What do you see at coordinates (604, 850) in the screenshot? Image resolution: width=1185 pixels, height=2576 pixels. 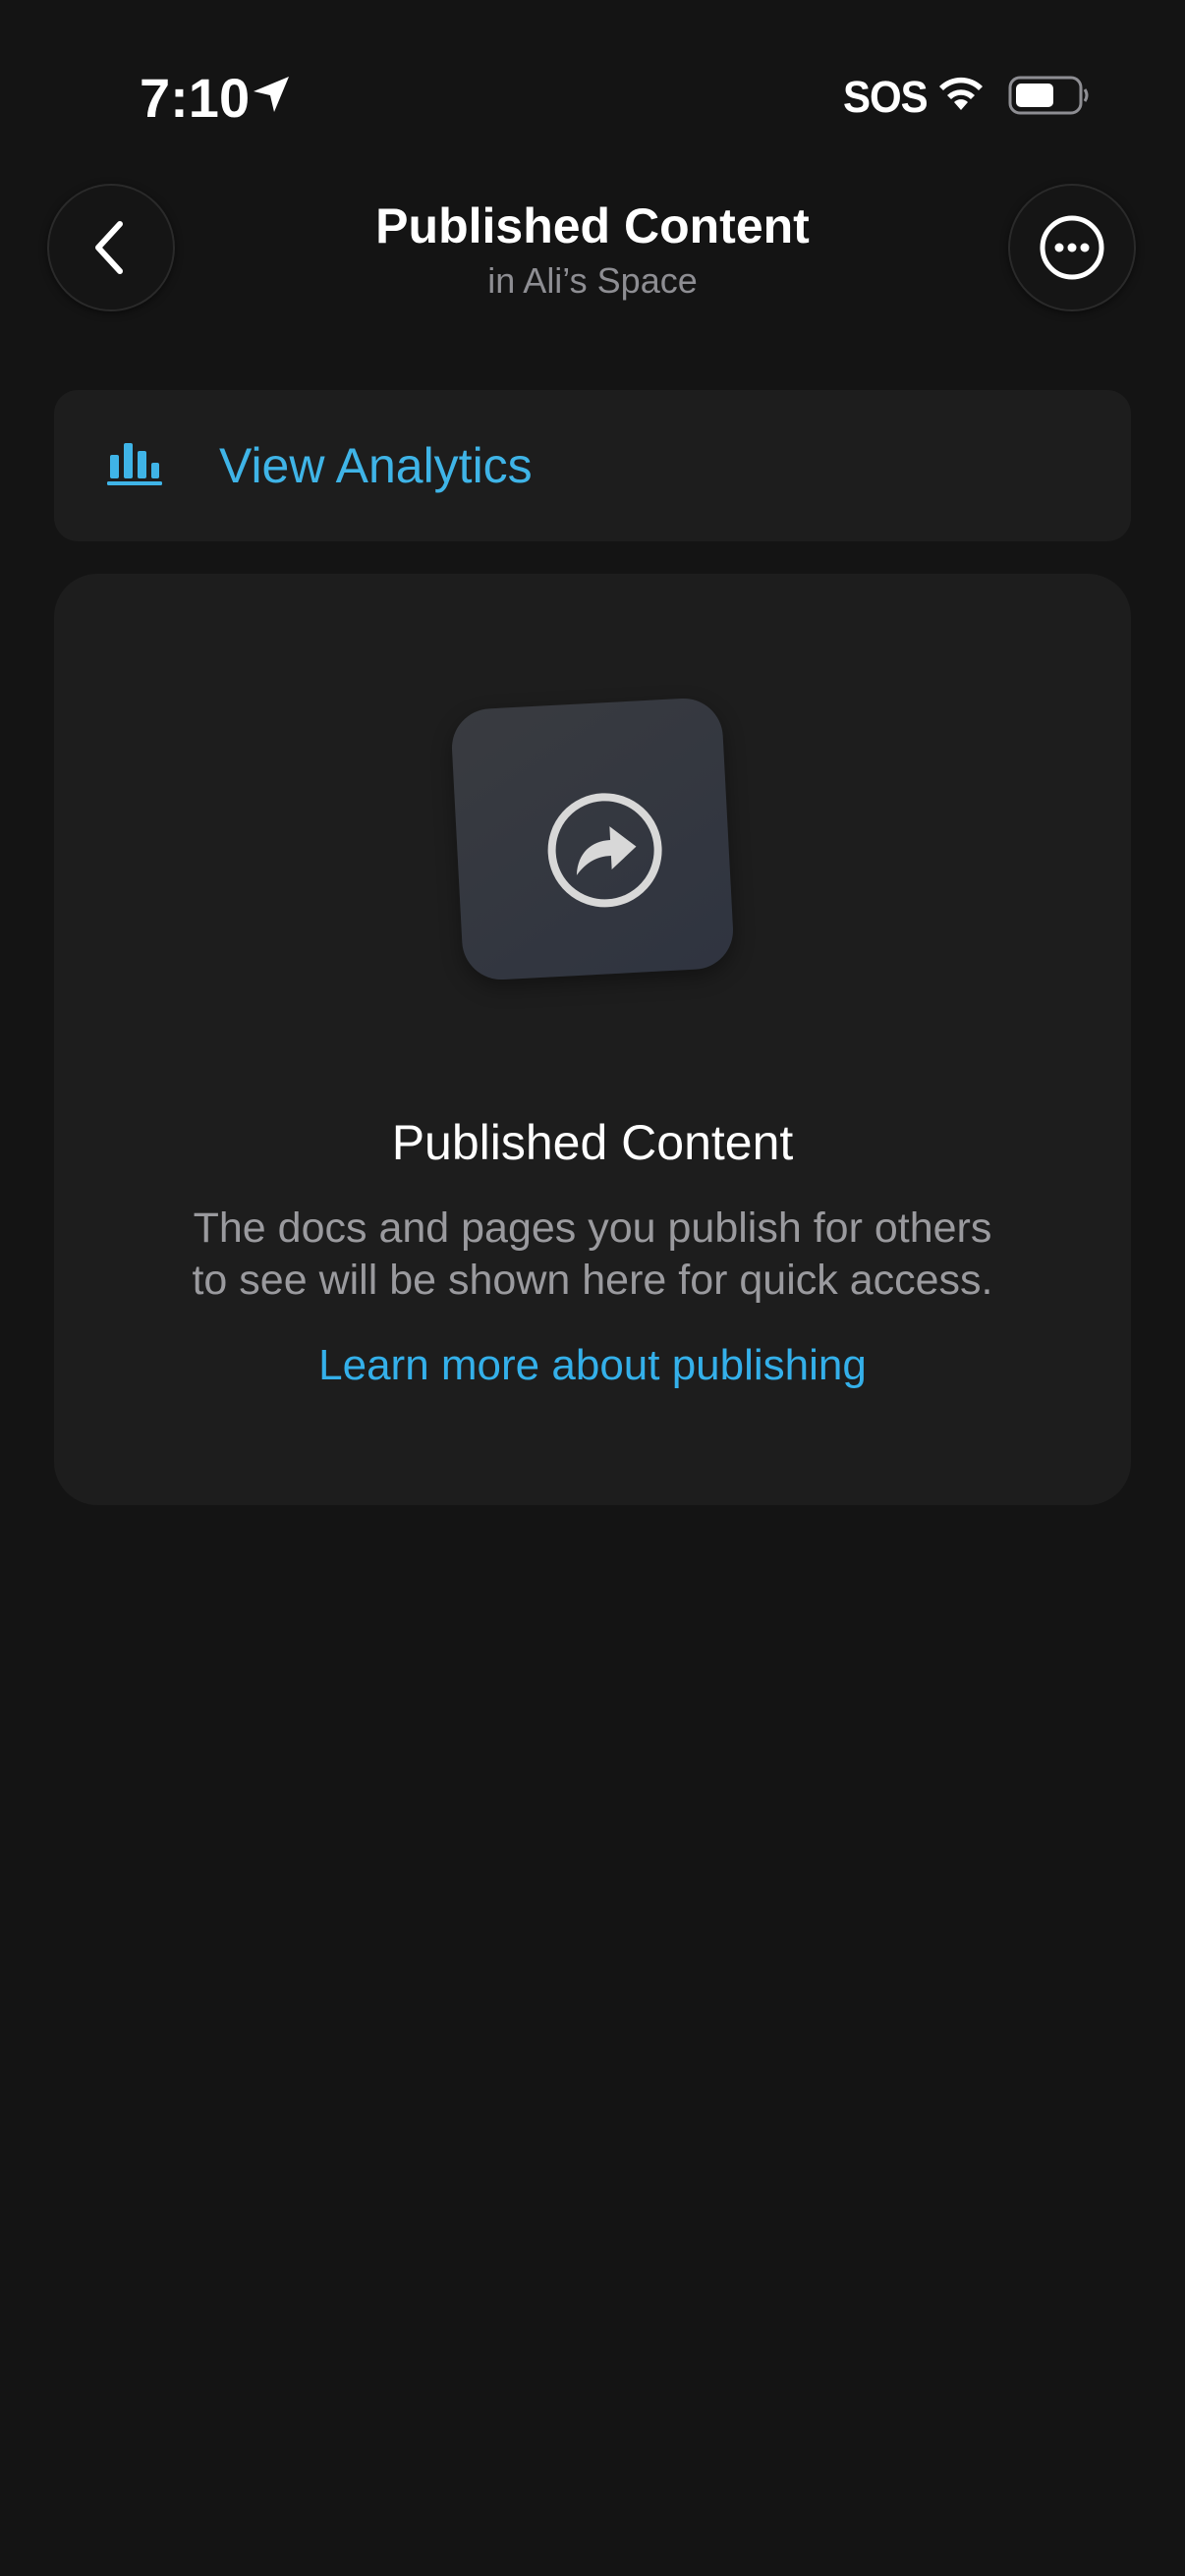 I see `share-arrow-icon` at bounding box center [604, 850].